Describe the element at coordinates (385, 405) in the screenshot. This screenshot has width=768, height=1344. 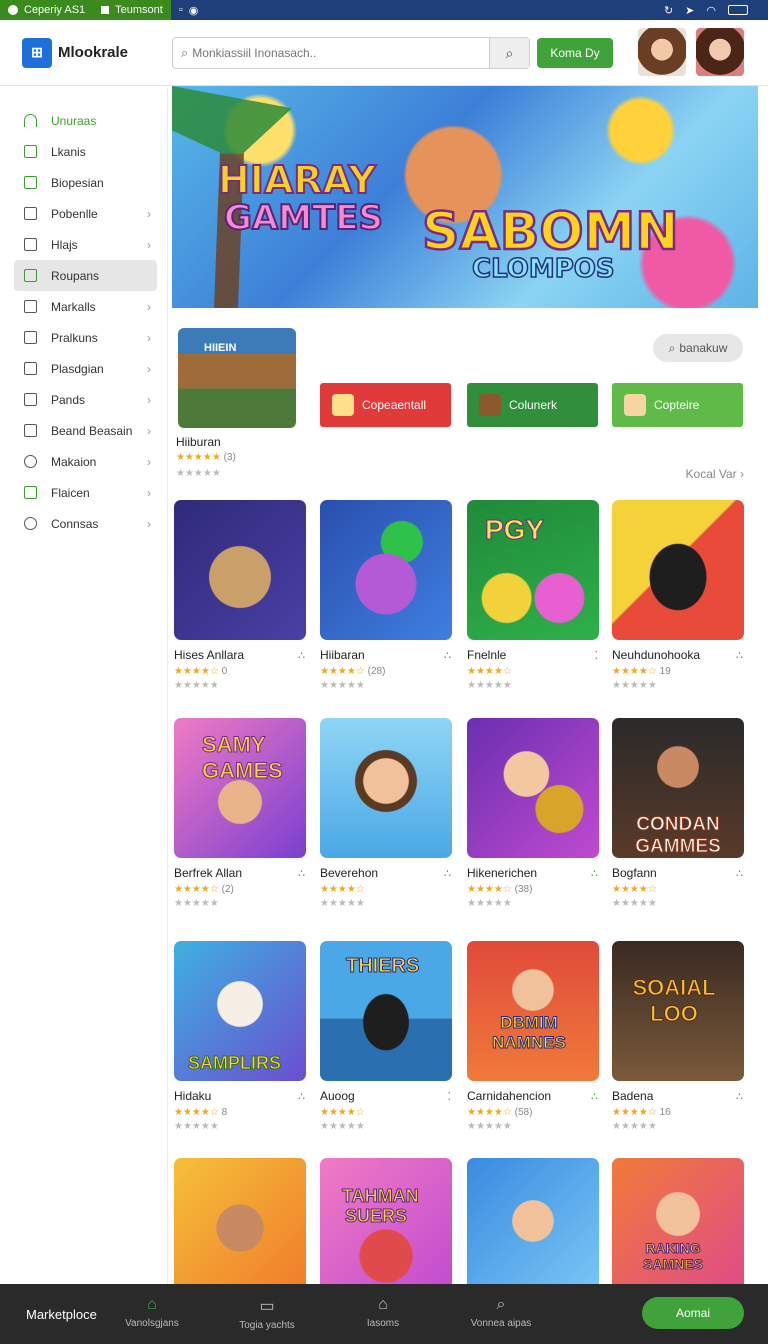
I see `category-button: Copeaentall` at that location.